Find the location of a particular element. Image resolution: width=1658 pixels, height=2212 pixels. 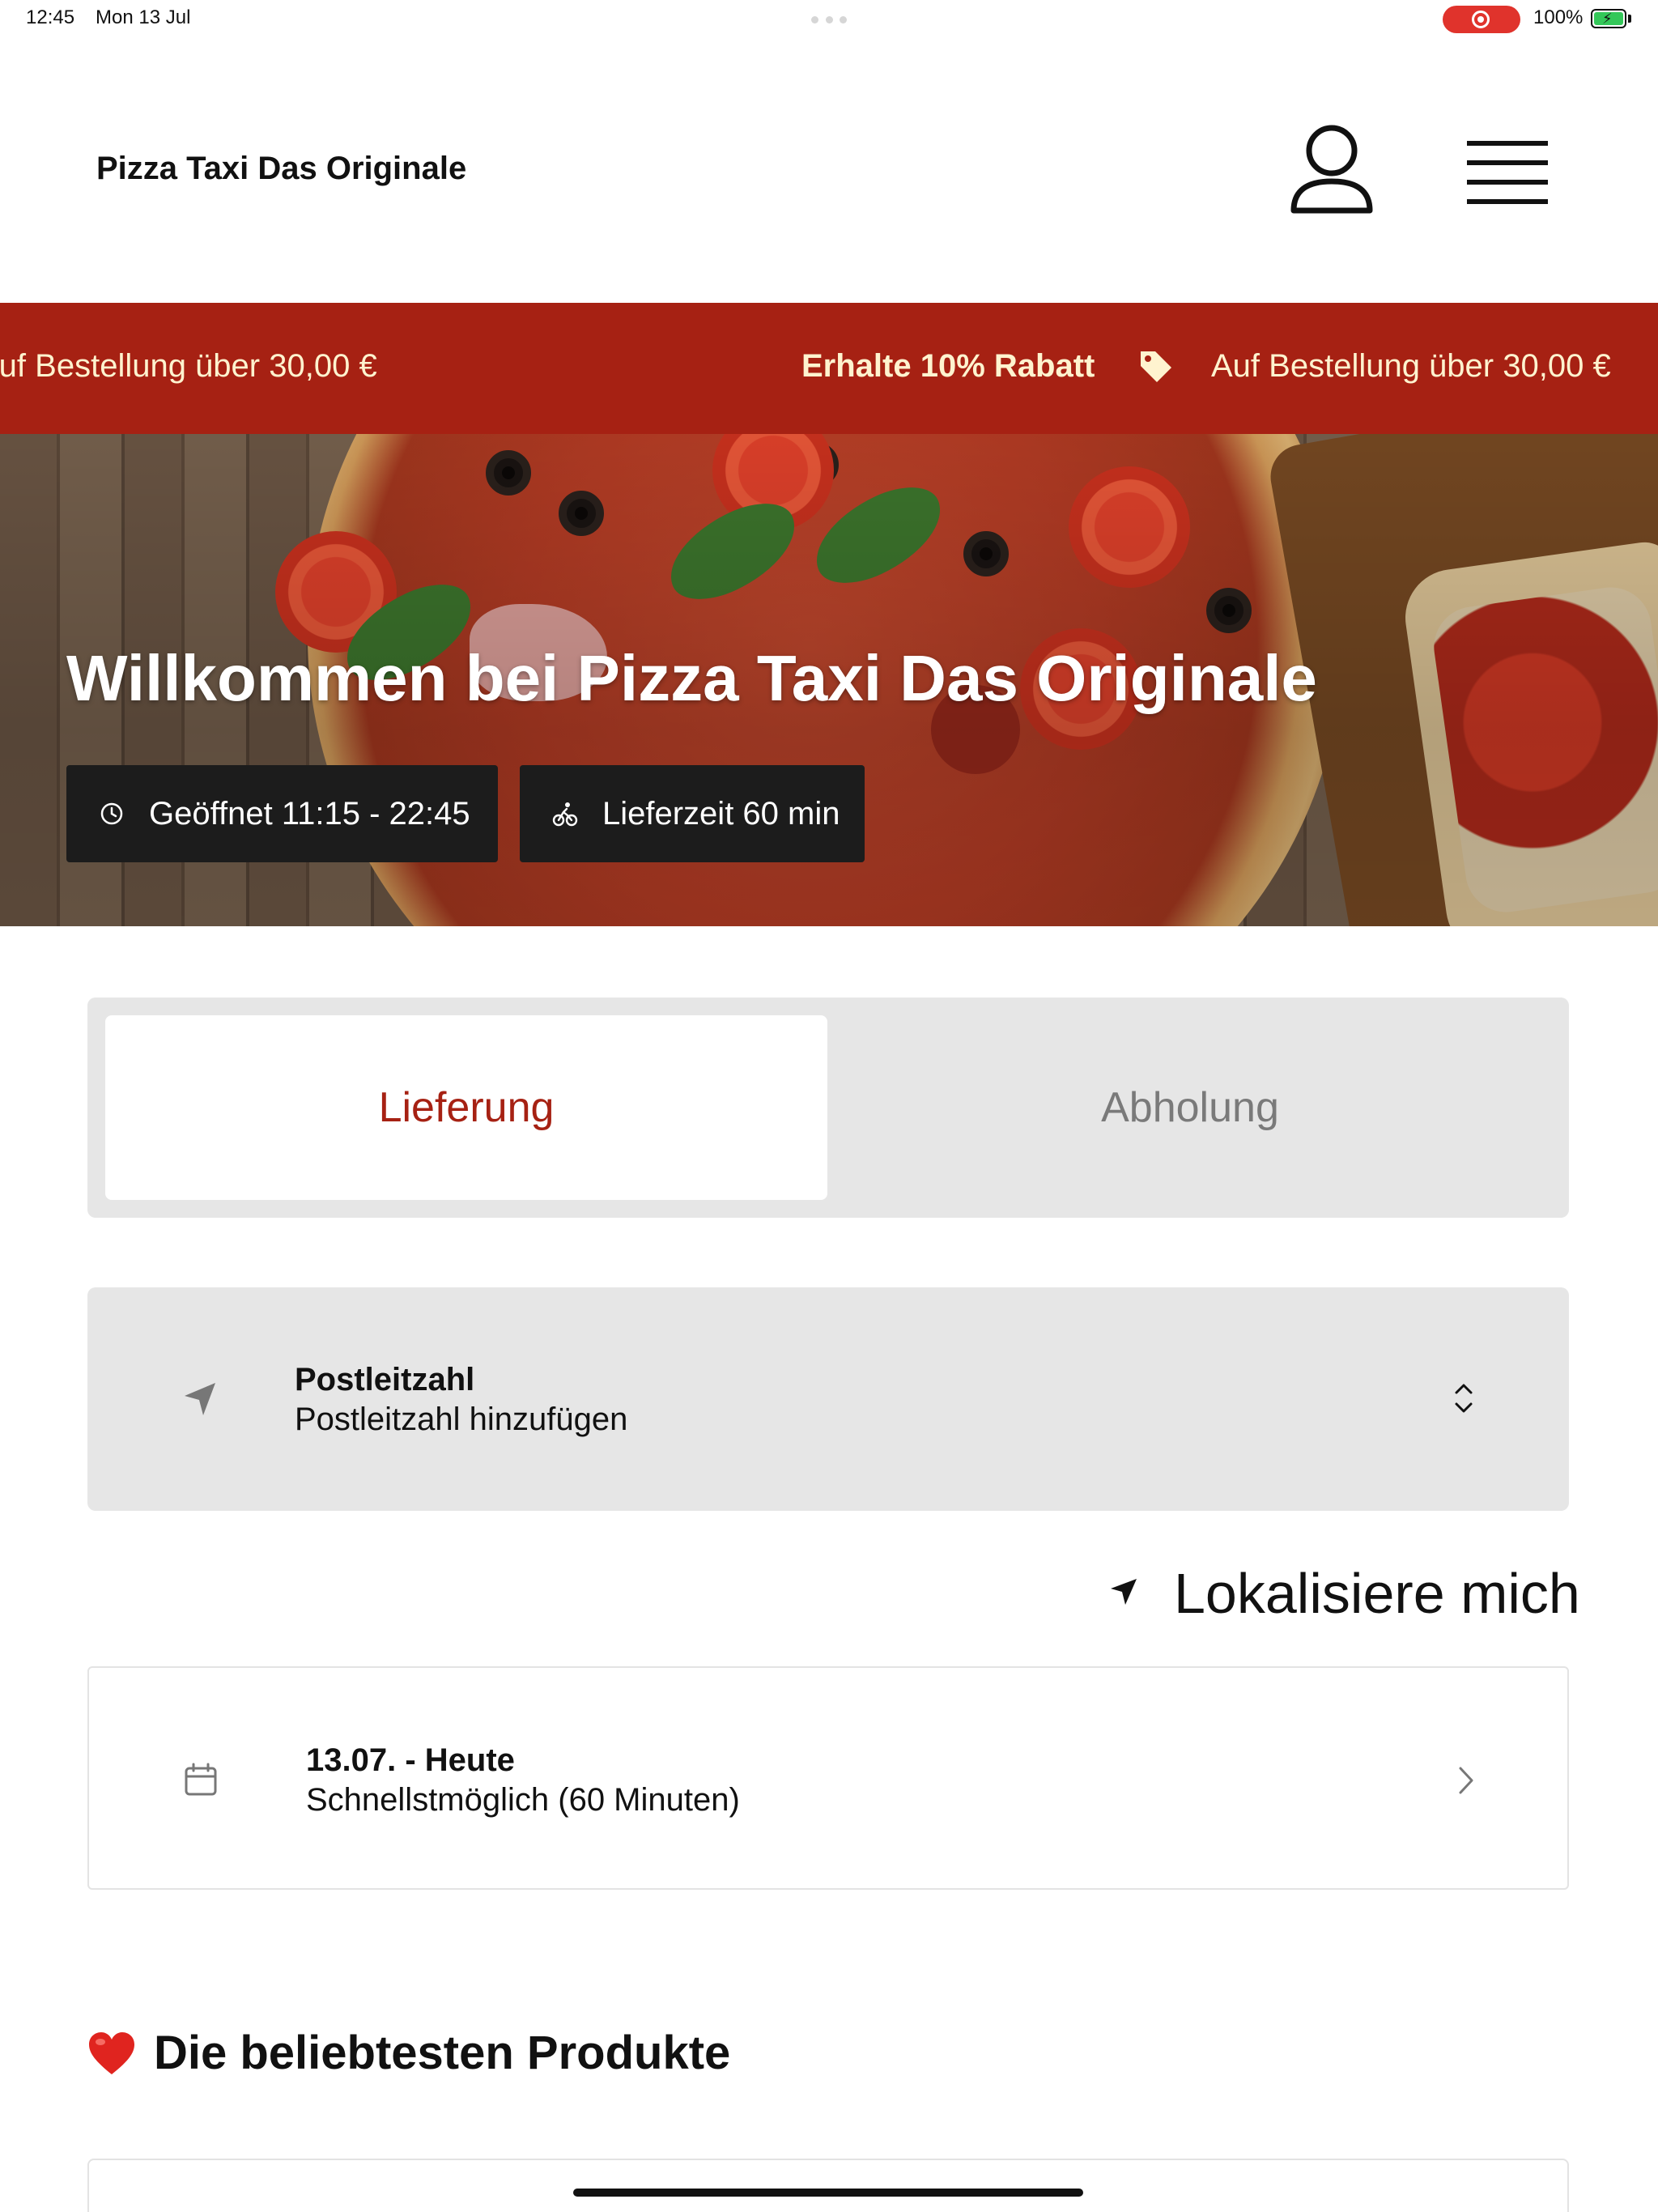

opening-hours-badge: Geöffnet 11:15 - 22:45 is located at coordinates (282, 814).